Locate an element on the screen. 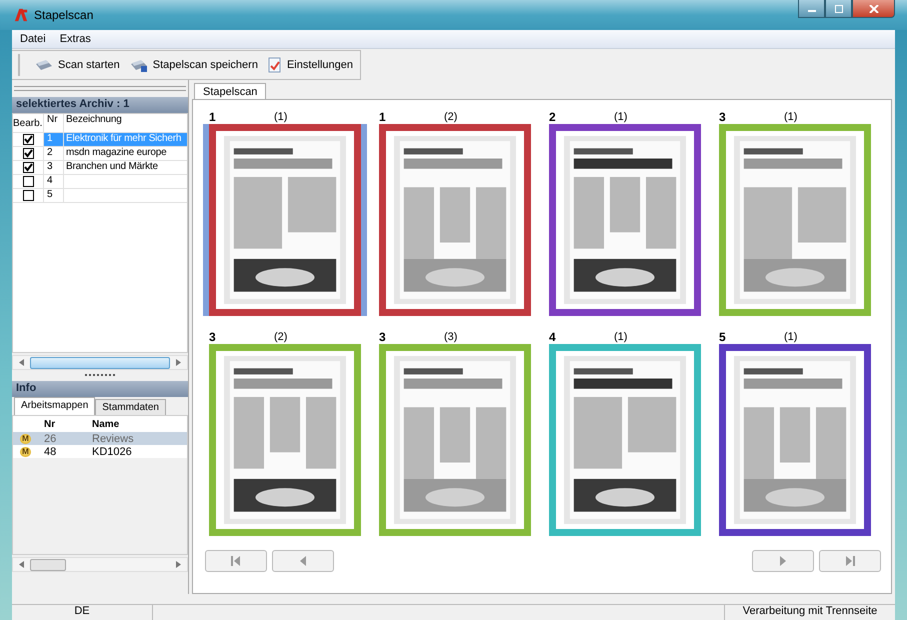  table-cell: 4 is located at coordinates (53, 181).